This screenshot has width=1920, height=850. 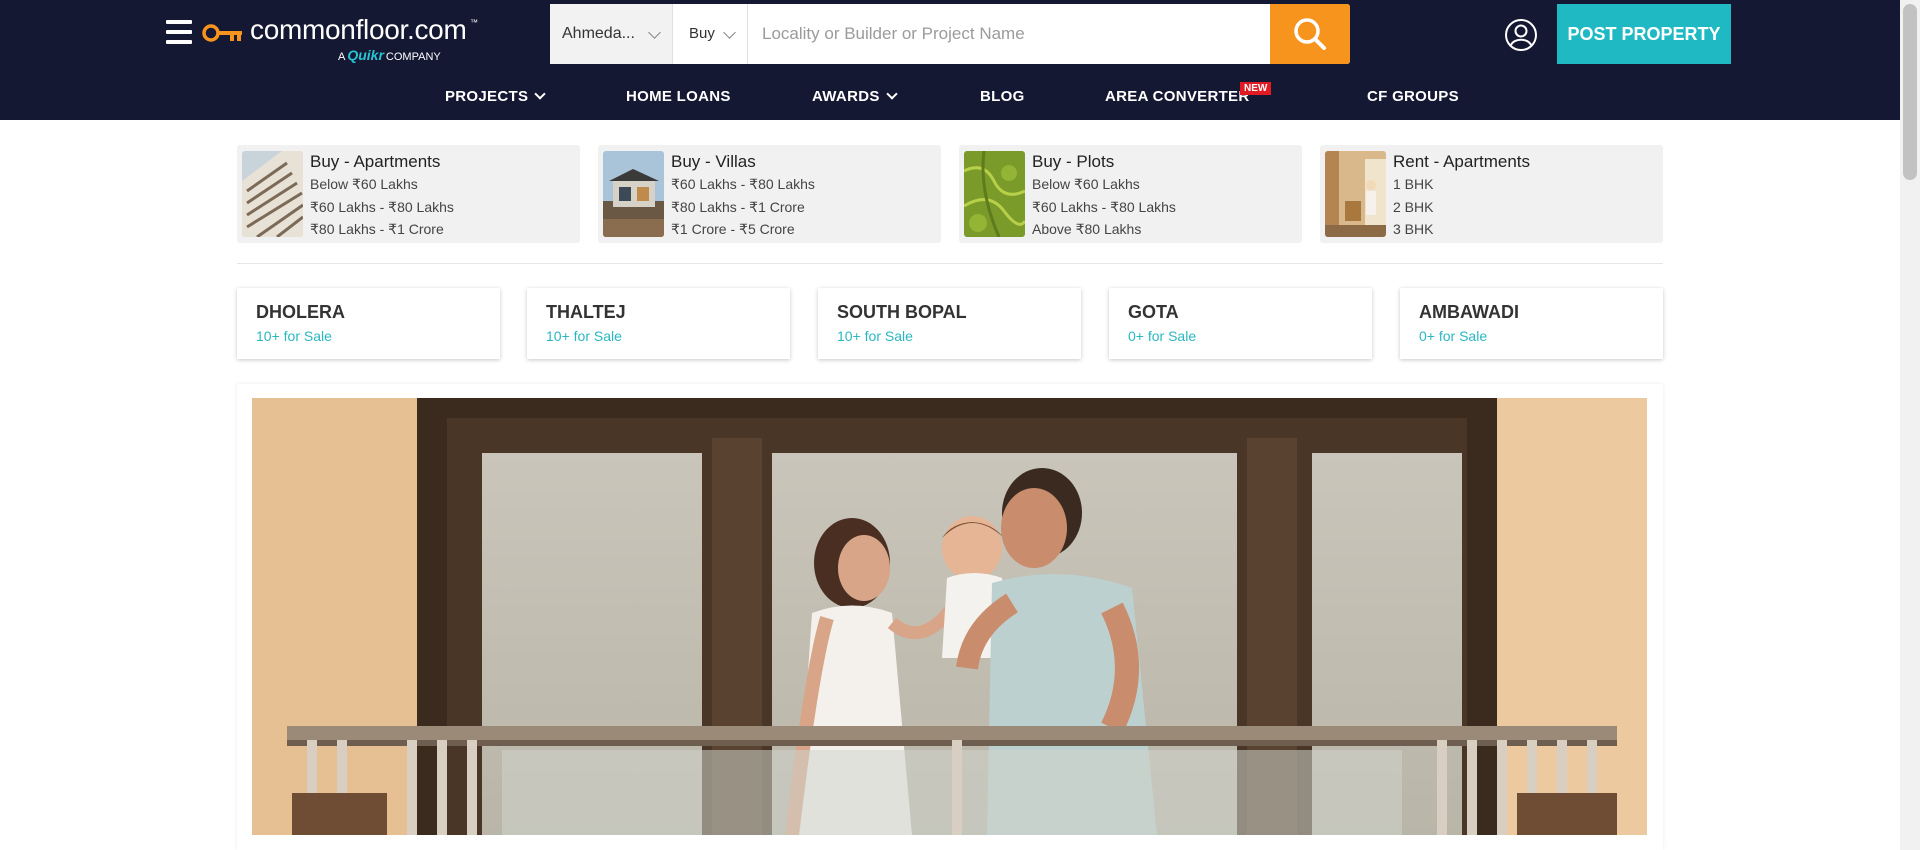 I want to click on nav-cf-groups: CF GROUPS, so click(x=1413, y=98).